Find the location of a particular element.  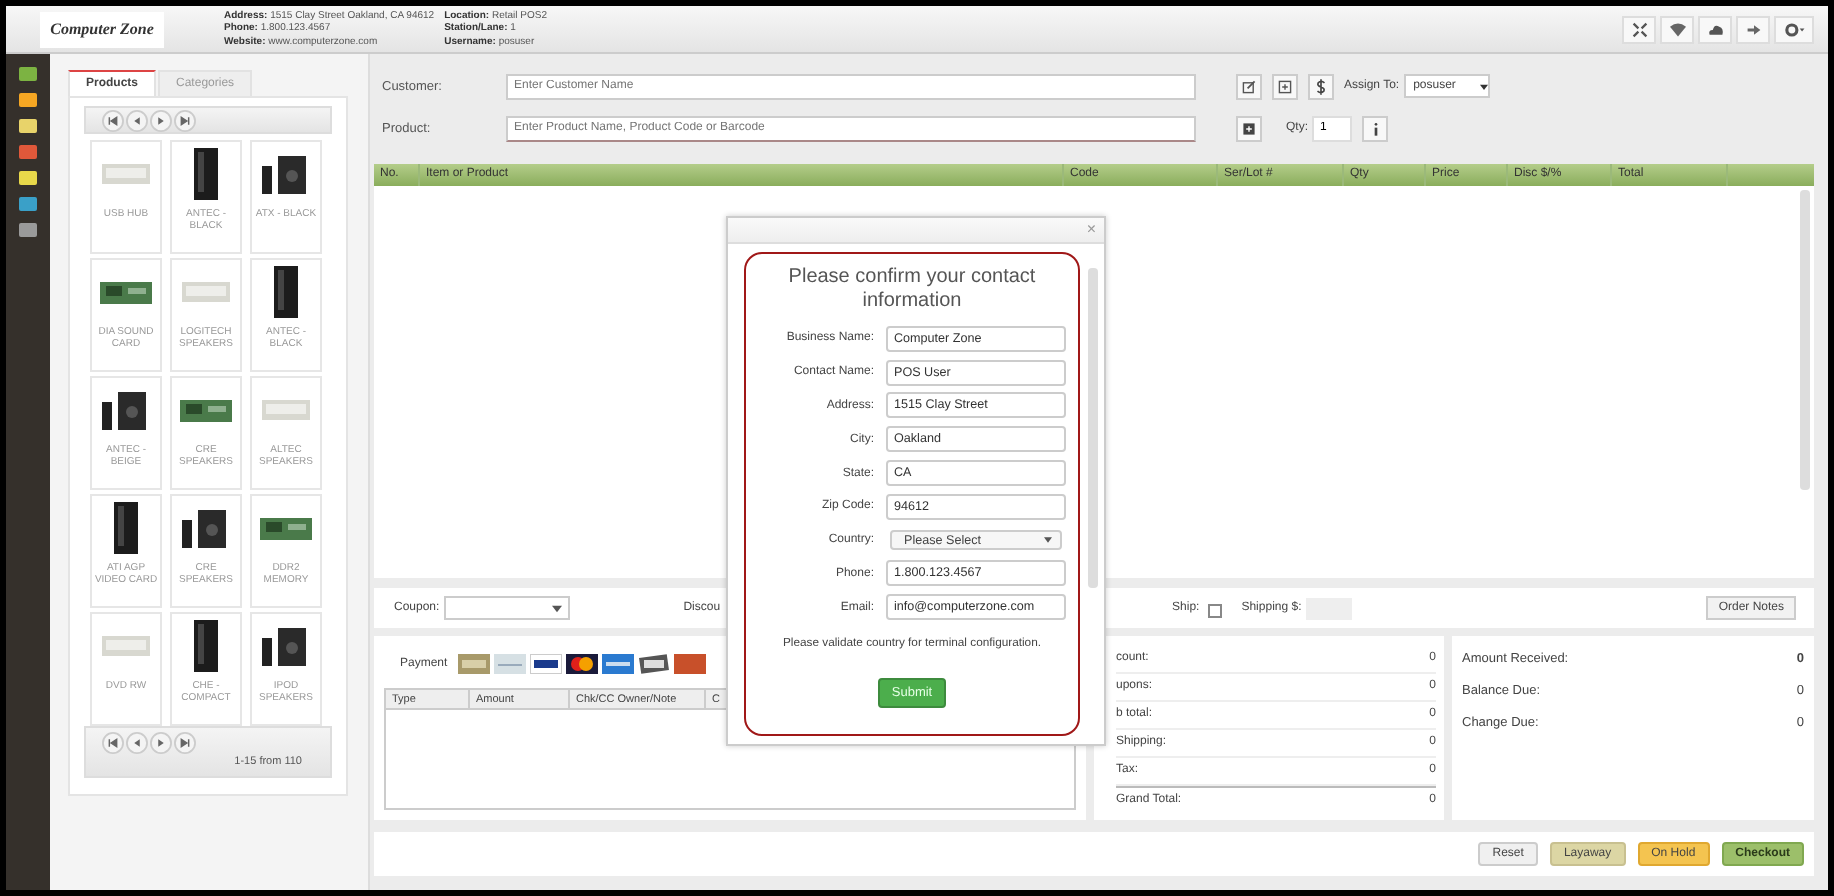

info-icon is located at coordinates (1375, 128).